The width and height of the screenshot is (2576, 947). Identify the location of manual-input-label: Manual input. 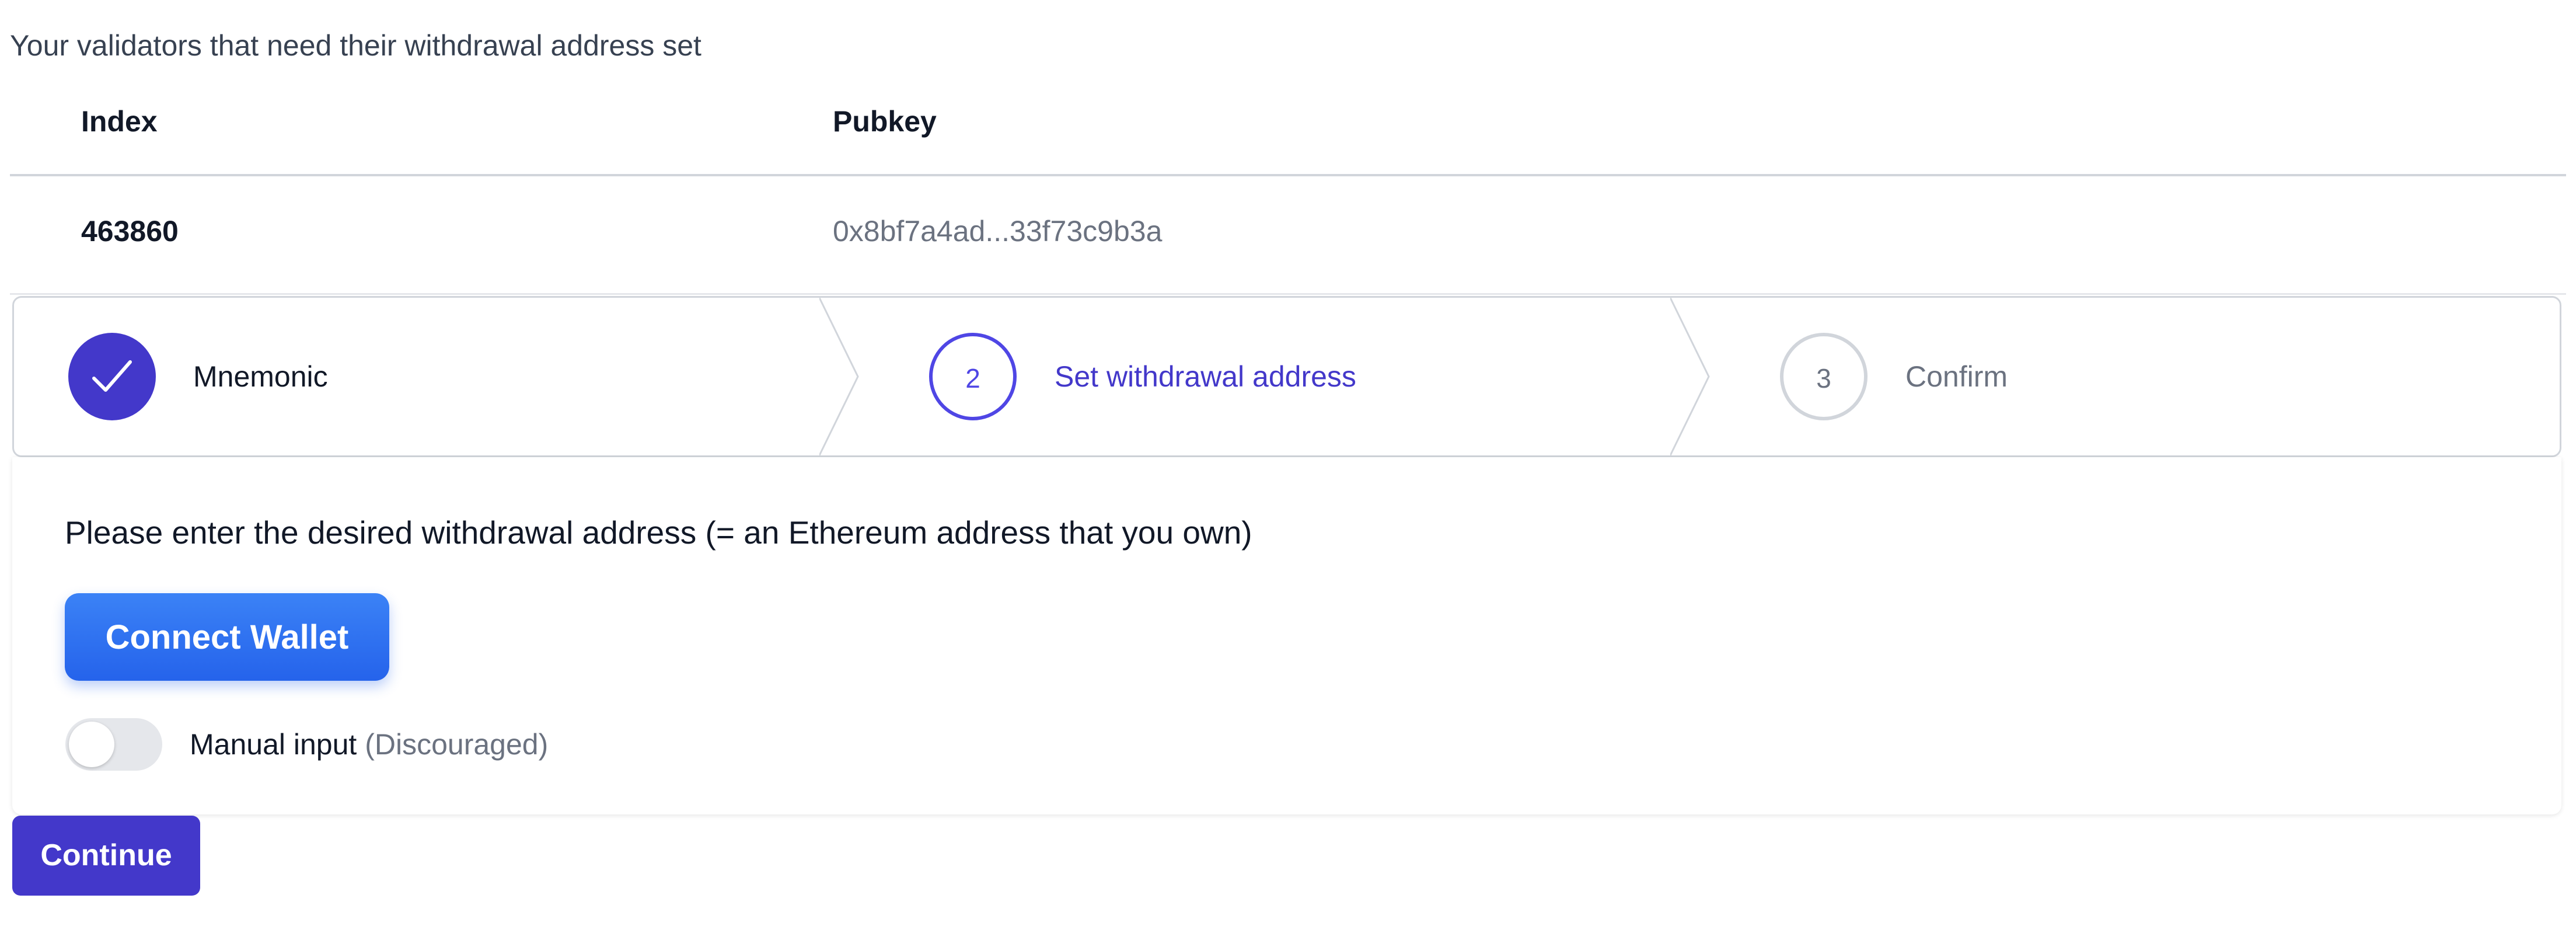
(273, 744).